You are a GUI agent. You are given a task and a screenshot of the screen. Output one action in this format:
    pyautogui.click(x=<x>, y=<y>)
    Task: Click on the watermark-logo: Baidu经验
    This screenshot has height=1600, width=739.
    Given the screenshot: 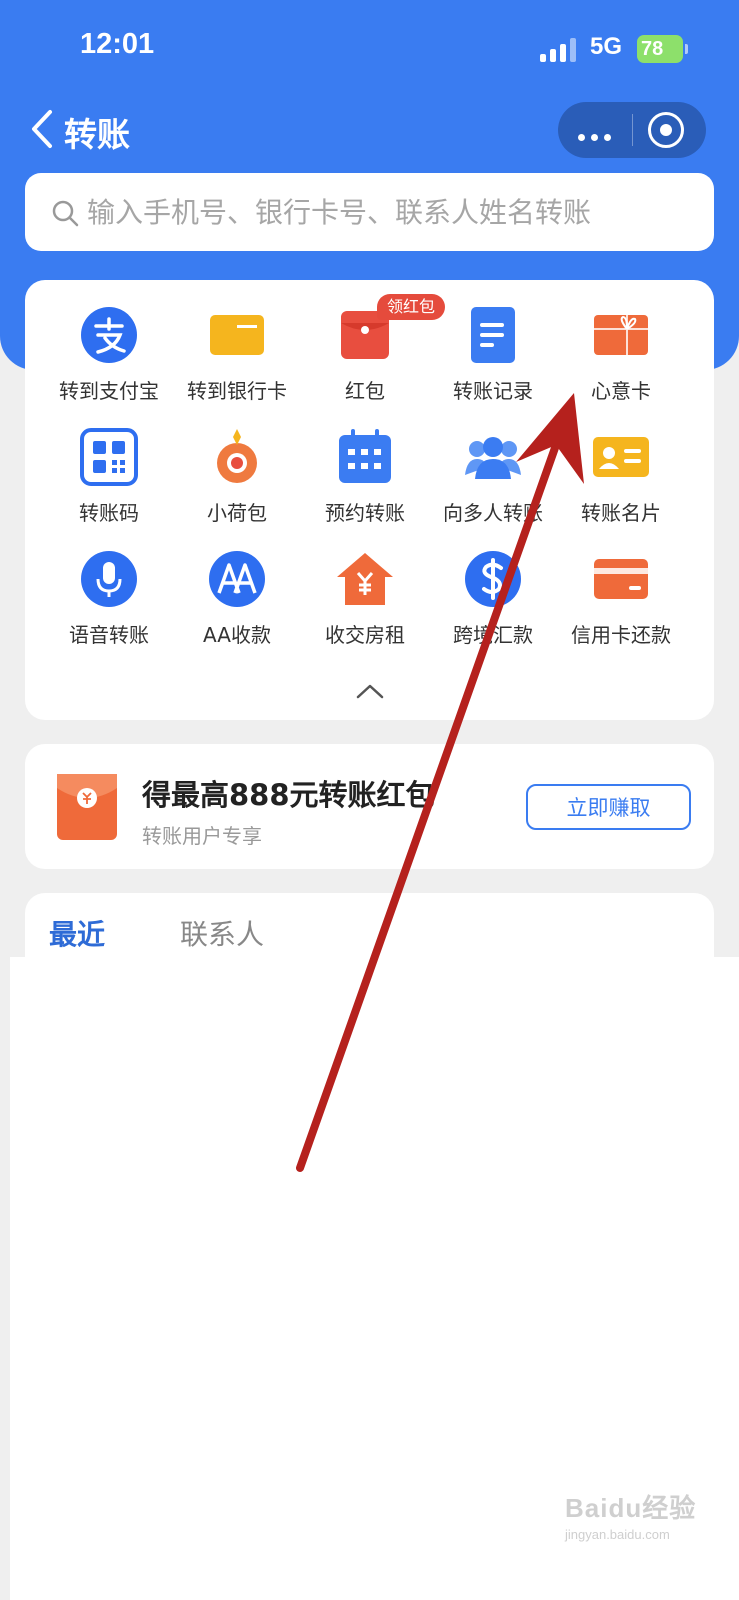 What is the action you would take?
    pyautogui.click(x=631, y=1508)
    